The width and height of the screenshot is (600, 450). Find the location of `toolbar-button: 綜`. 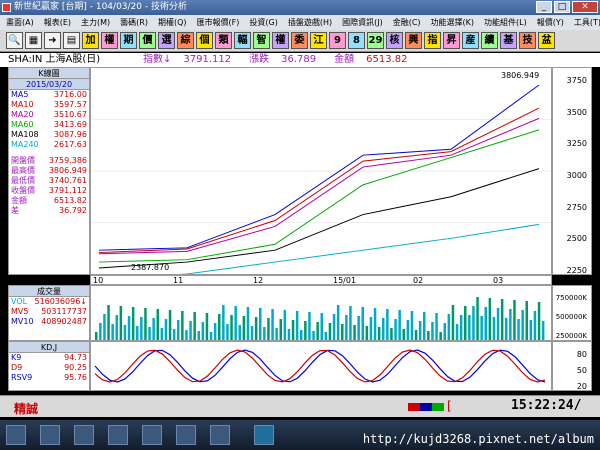

toolbar-button: 綜 is located at coordinates (185, 40).